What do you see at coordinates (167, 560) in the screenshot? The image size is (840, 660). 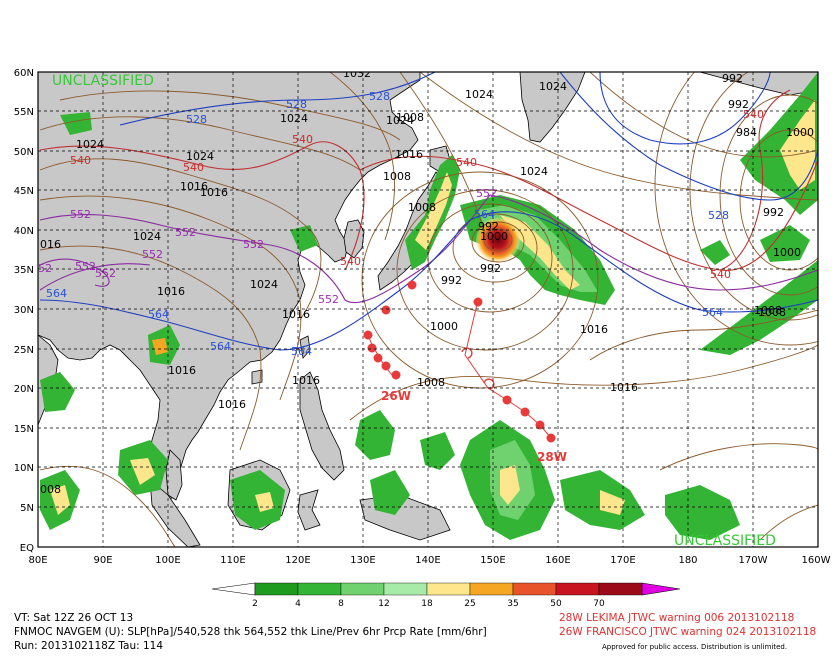 I see `lon-label: 100E` at bounding box center [167, 560].